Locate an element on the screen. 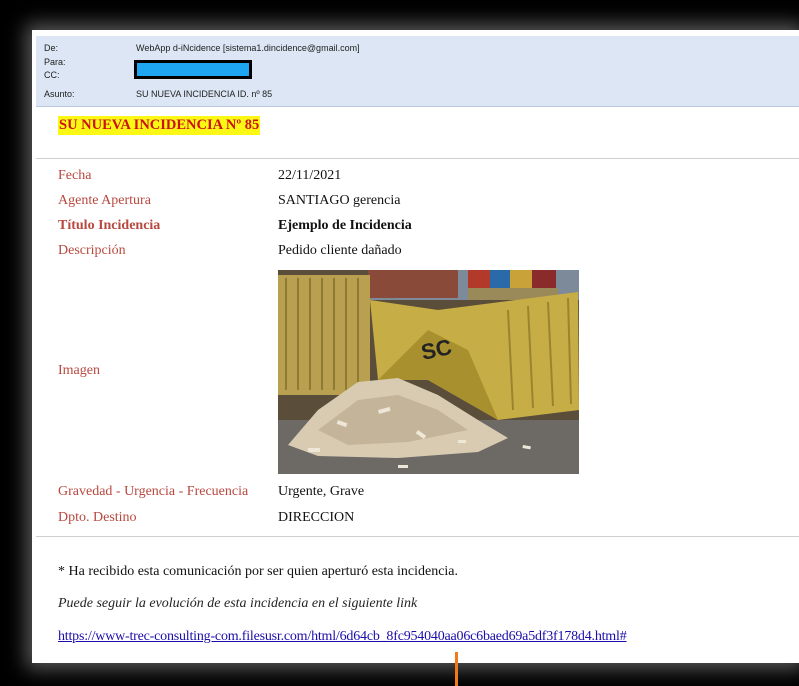  redacted-recipient is located at coordinates (193, 69).